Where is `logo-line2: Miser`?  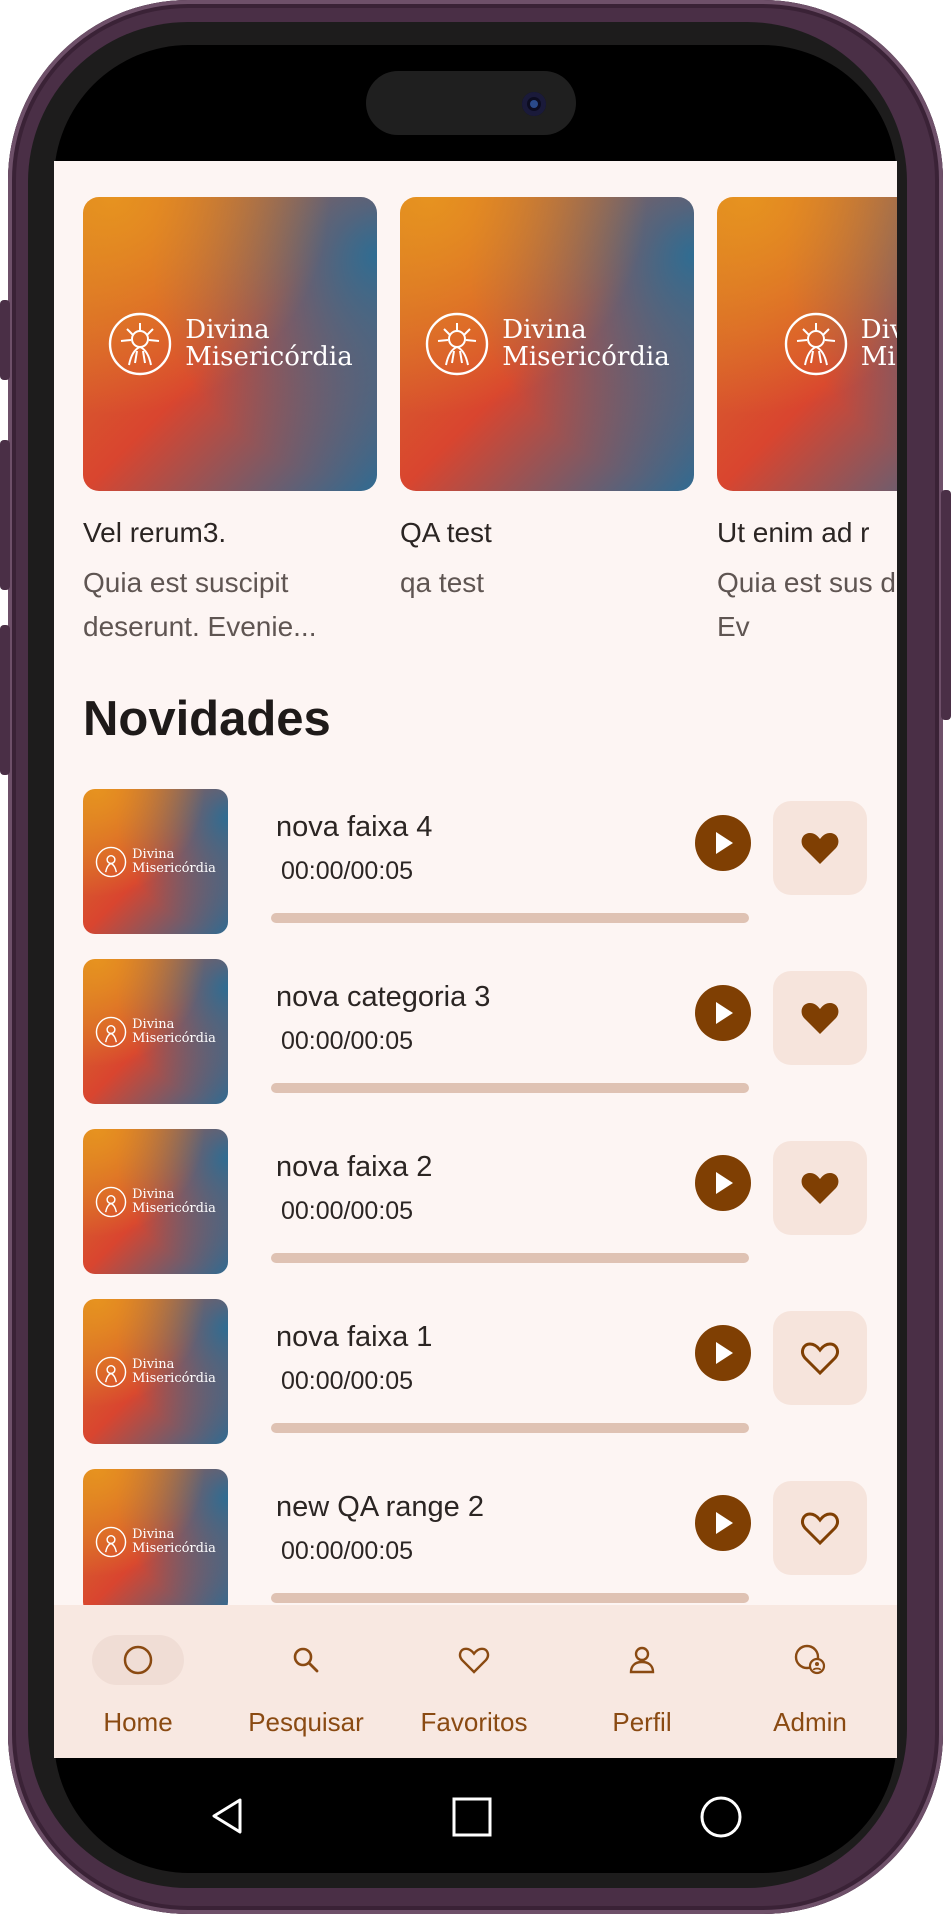
logo-line2: Miser is located at coordinates (878, 357).